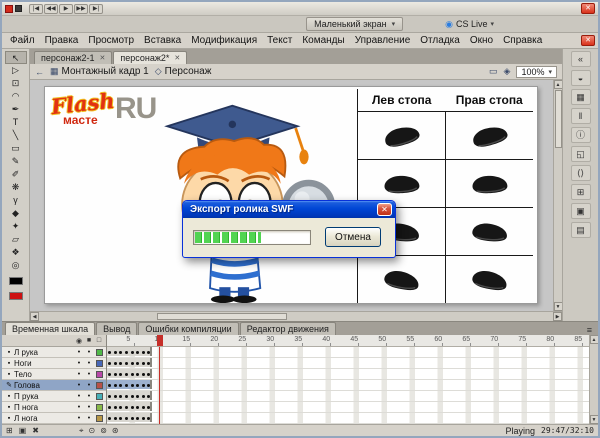 Image resolution: width=600 pixels, height=438 pixels. Describe the element at coordinates (224, 40) in the screenshot. I see `menu-item-4: Модификация` at that location.